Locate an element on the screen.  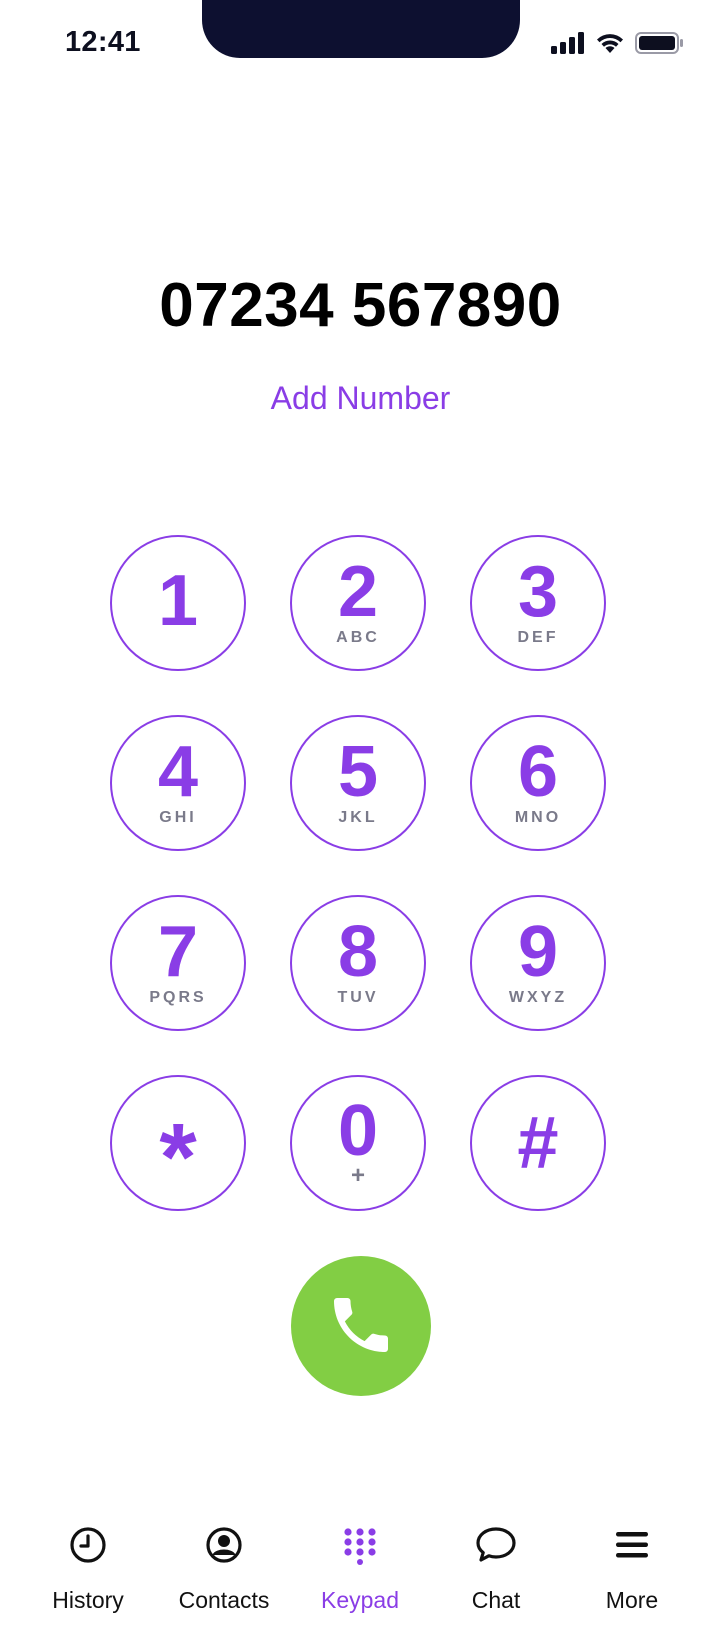
tab-bar: History Contacts Keypad Chat More is located at coordinates (360, 1575).